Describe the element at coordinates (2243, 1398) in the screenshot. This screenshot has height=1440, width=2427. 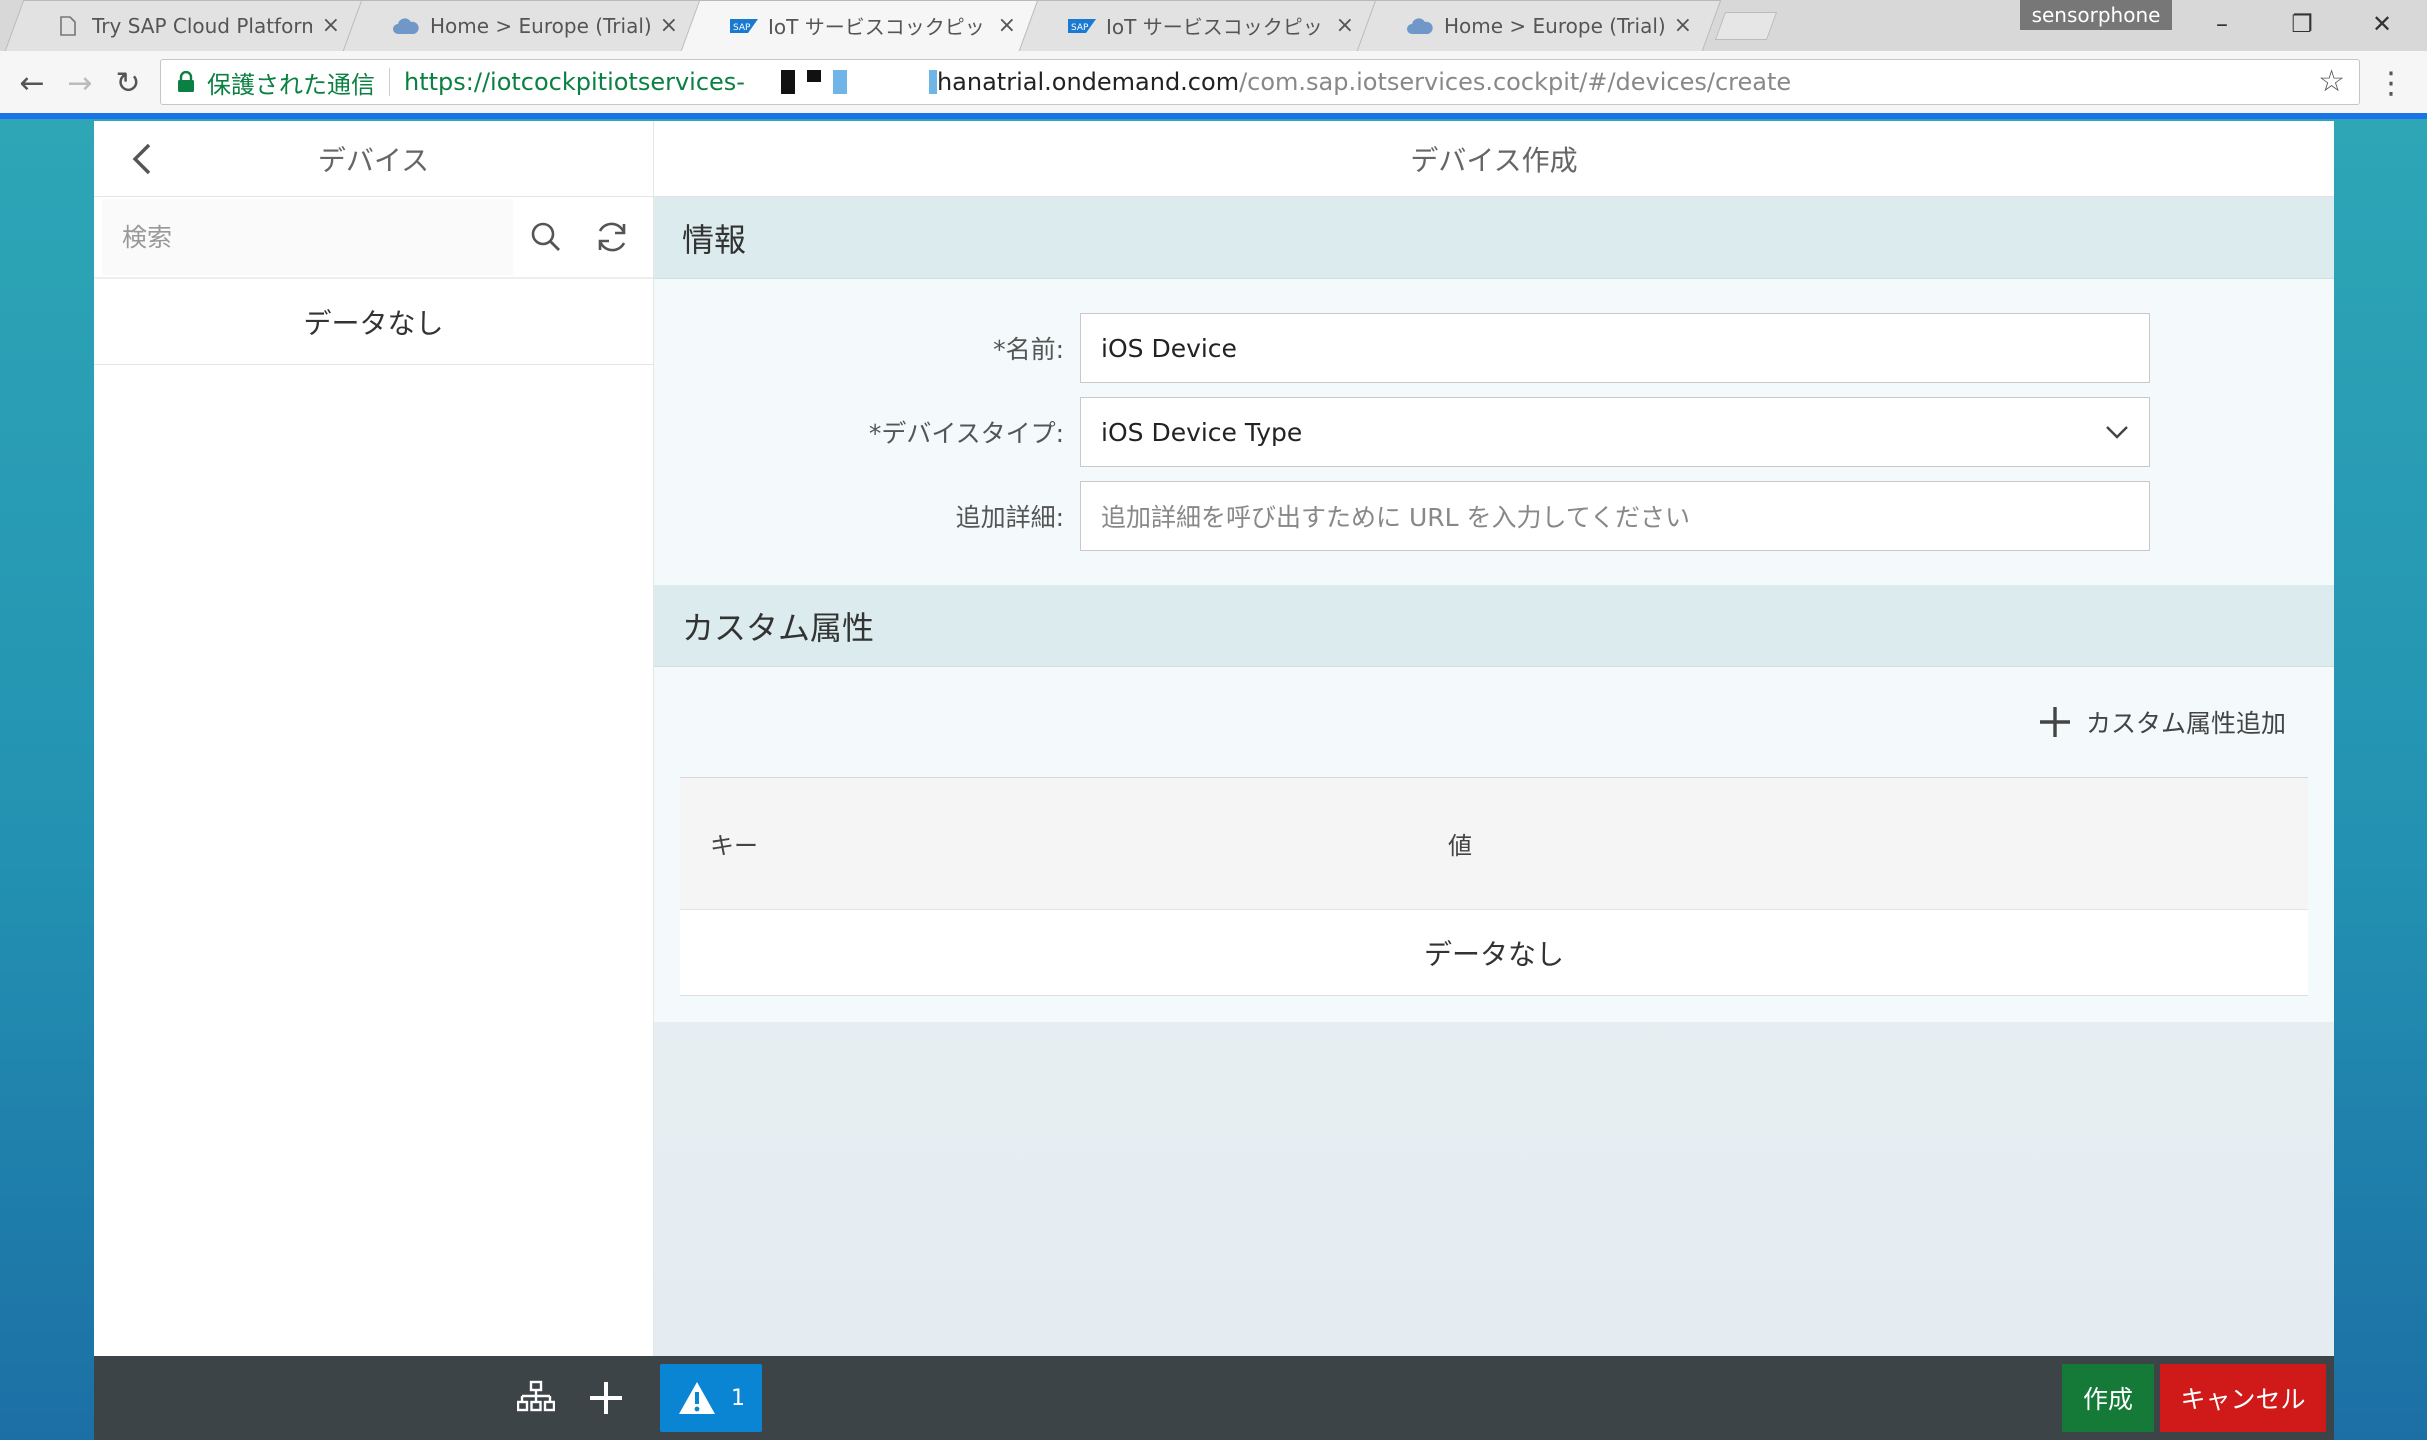
I see `cancel-button: キャンセル` at that location.